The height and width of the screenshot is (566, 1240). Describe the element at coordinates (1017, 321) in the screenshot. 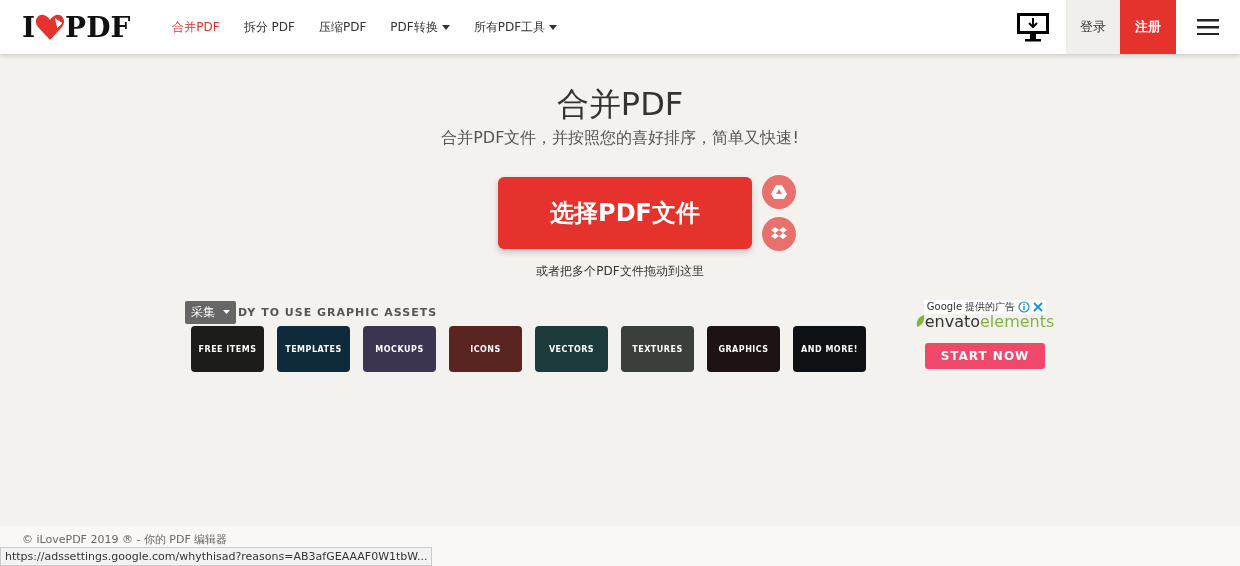

I see `brand-suffix: elements` at that location.